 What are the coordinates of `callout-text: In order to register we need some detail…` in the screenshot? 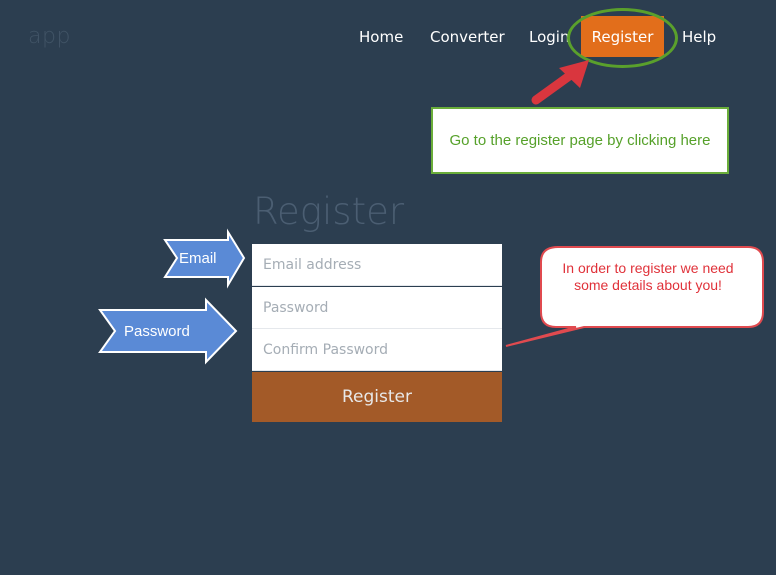 It's located at (648, 276).